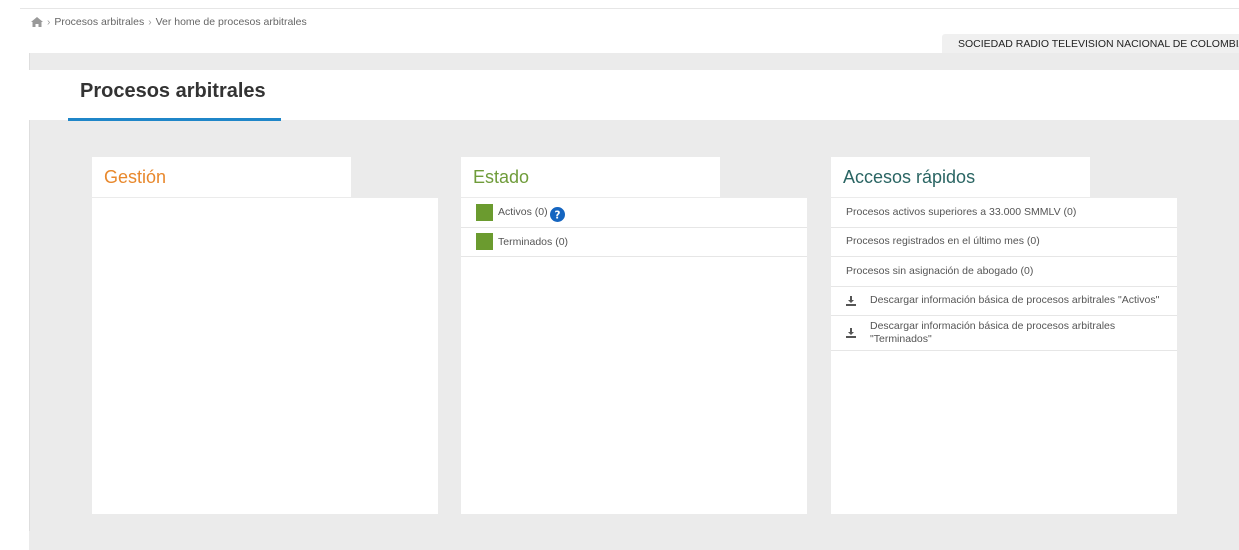 This screenshot has width=1239, height=550. Describe the element at coordinates (231, 22) in the screenshot. I see `breadcrumb-item-current: Ver home de procesos arbitrales` at that location.